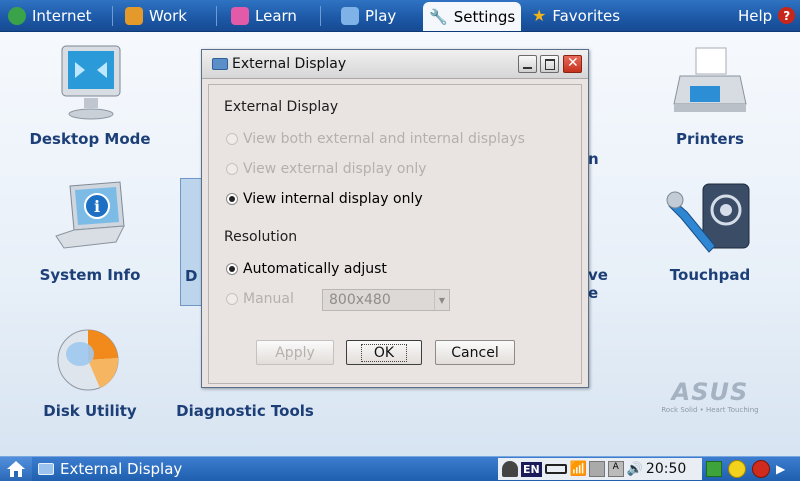 Image resolution: width=800 pixels, height=481 pixels. Describe the element at coordinates (531, 469) in the screenshot. I see `language-indicator: EN` at that location.